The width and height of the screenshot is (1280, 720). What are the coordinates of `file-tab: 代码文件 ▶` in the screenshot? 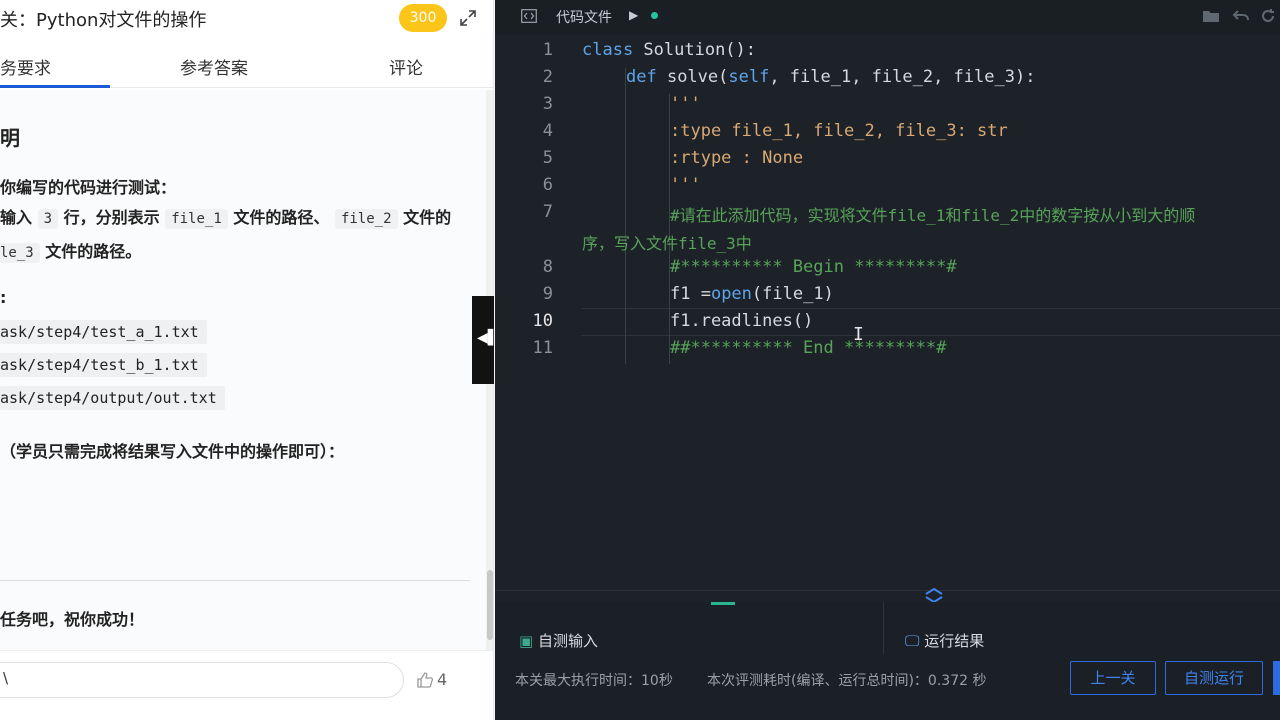 It's located at (598, 17).